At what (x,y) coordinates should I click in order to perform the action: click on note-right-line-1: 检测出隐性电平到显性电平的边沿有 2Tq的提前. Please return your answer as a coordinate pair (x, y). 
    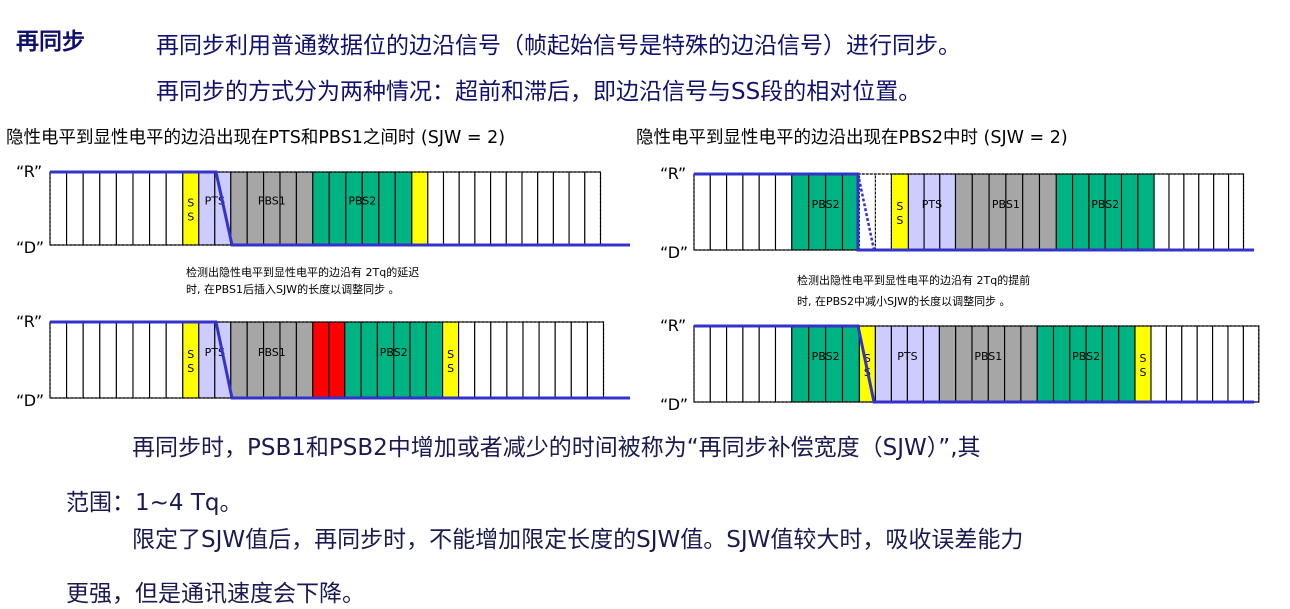
    Looking at the image, I should click on (914, 280).